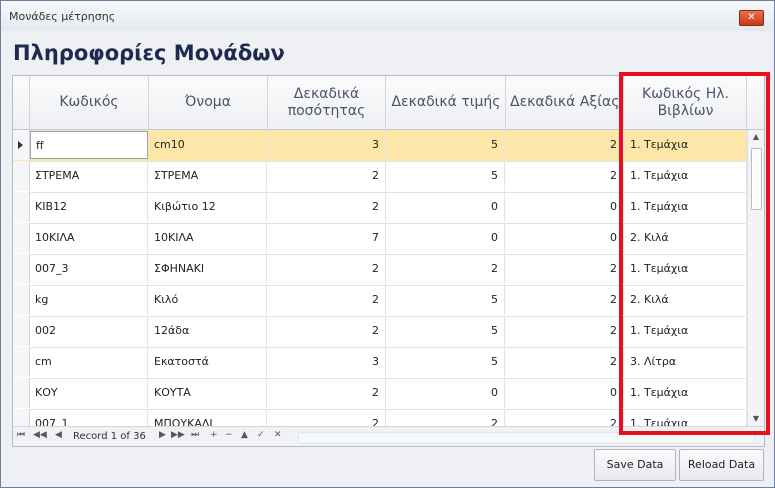 This screenshot has width=775, height=488. I want to click on column-header-price-decimals: Δεκαδικά τιμής, so click(446, 102).